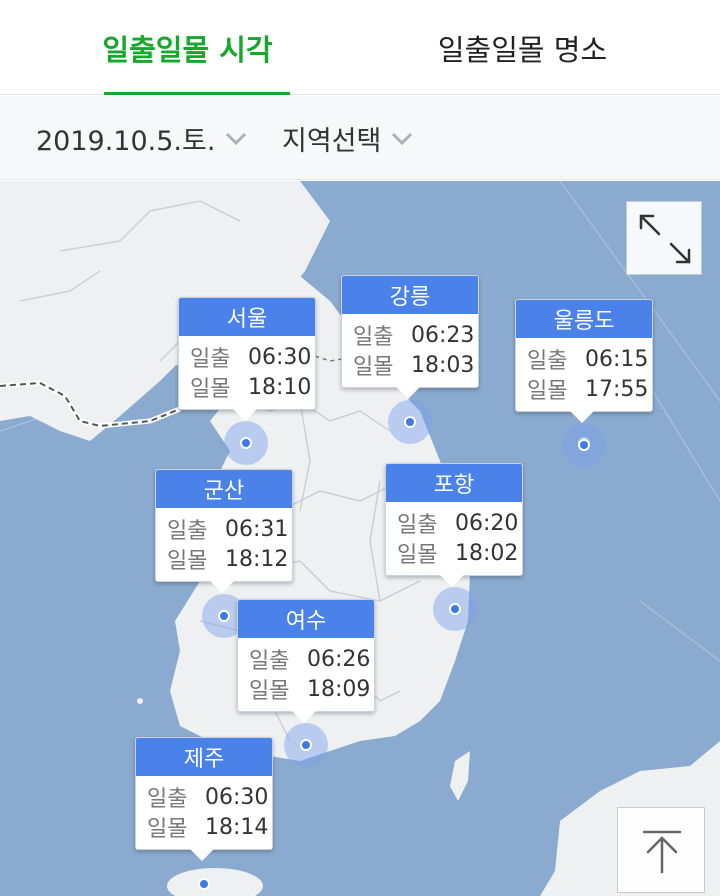  I want to click on tab-bar: 일출일몰 시각 일출일몰 명소, so click(360, 47).